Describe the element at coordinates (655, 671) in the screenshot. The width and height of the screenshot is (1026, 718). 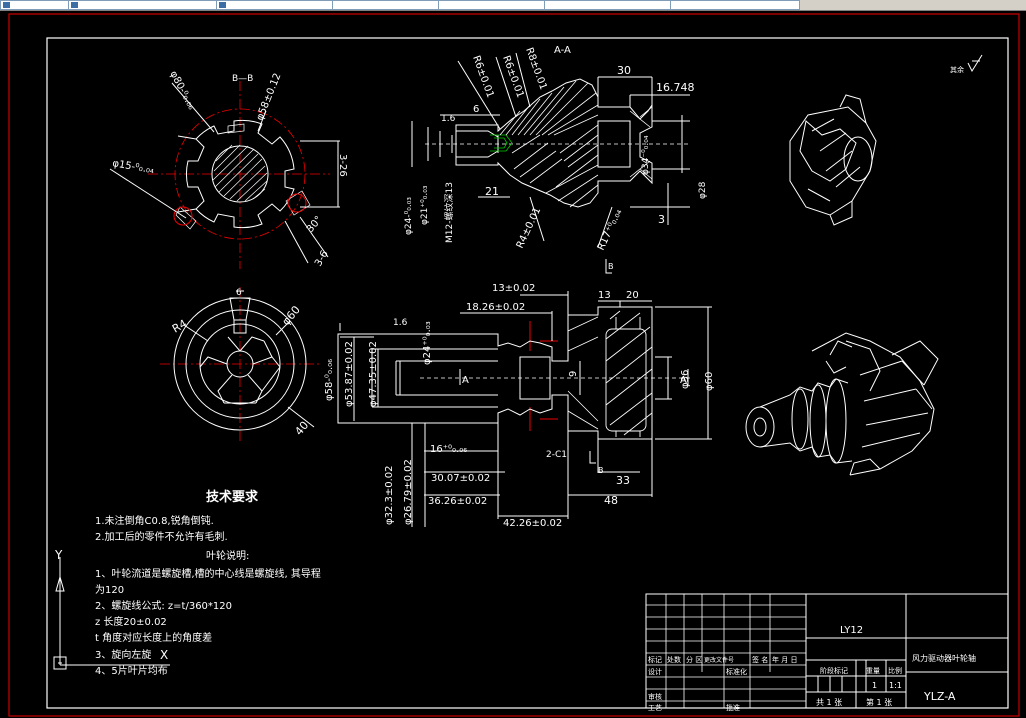
I see `tb-row-design: 设计` at that location.